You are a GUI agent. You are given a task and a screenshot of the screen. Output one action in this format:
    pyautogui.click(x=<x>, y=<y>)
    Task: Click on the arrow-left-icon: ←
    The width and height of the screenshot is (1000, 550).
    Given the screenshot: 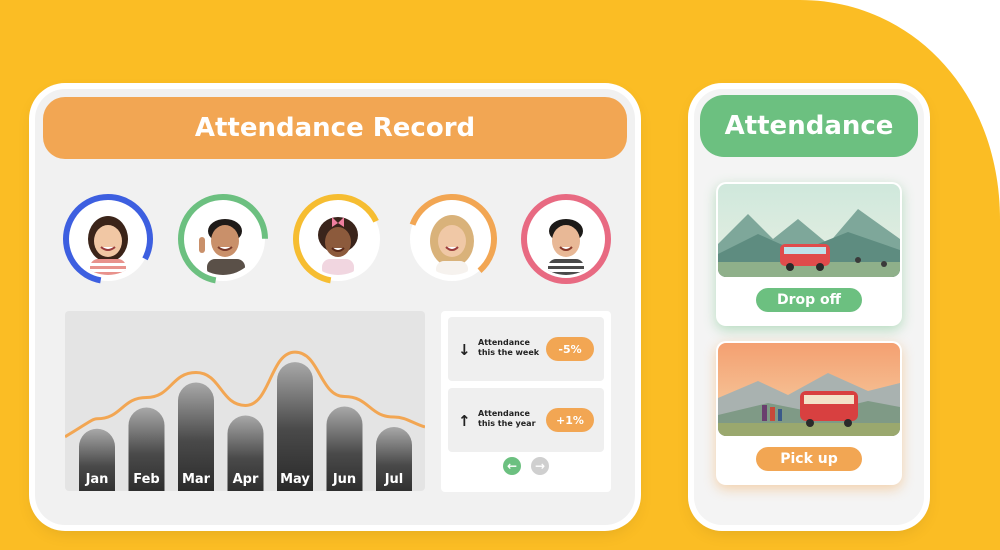 What is the action you would take?
    pyautogui.click(x=512, y=466)
    